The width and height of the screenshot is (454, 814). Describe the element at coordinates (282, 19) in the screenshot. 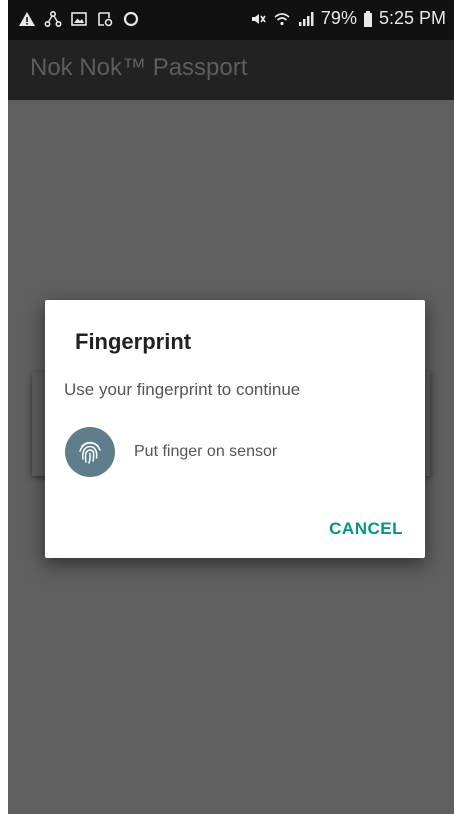

I see `wifi-icon` at that location.